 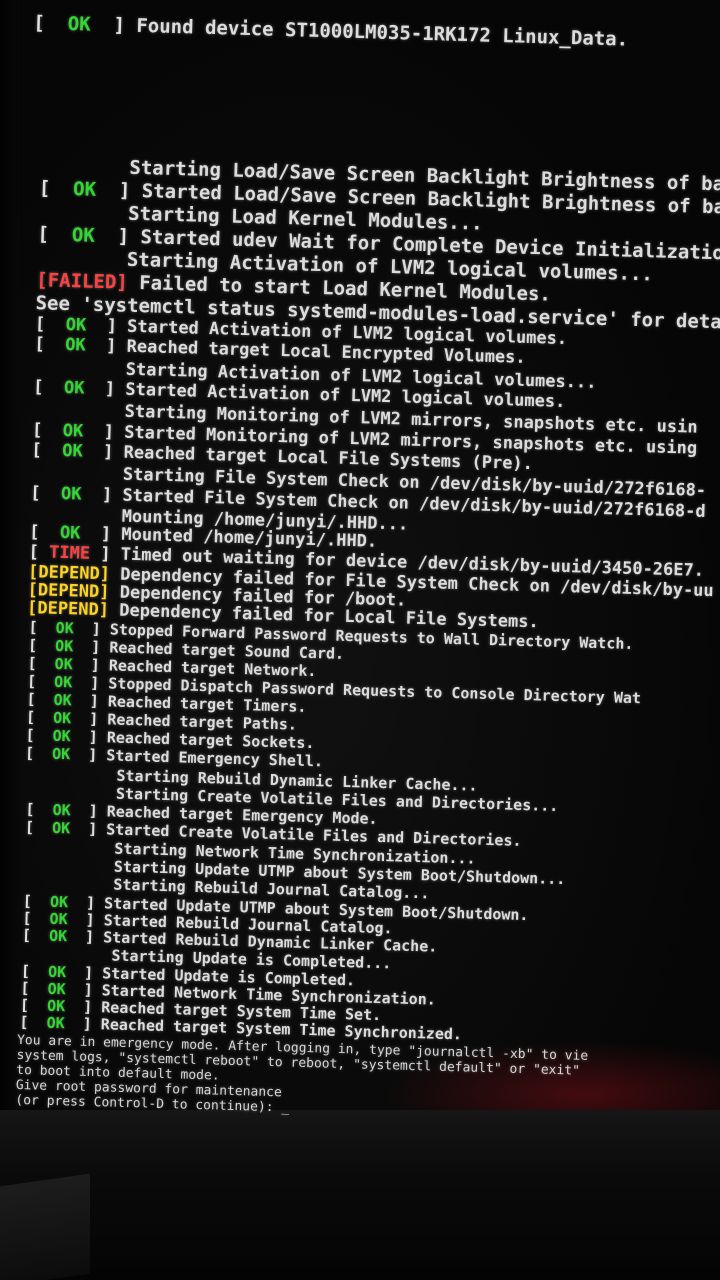 What do you see at coordinates (75, 553) in the screenshot?
I see `status-badge-time: [ TIME ]` at bounding box center [75, 553].